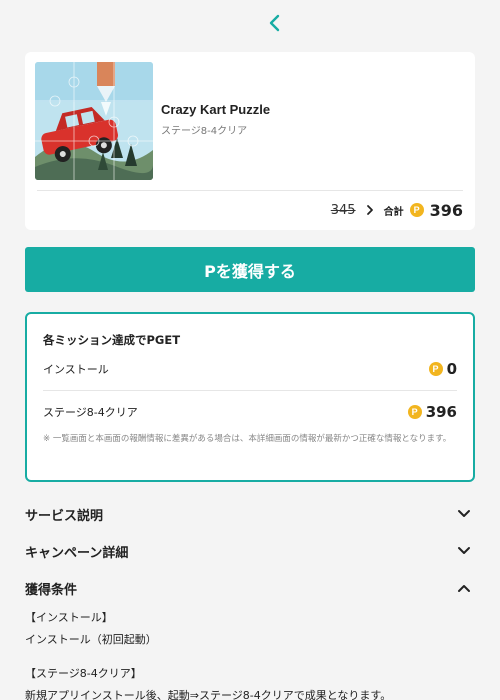  I want to click on section-title: サービス説明, so click(64, 516).